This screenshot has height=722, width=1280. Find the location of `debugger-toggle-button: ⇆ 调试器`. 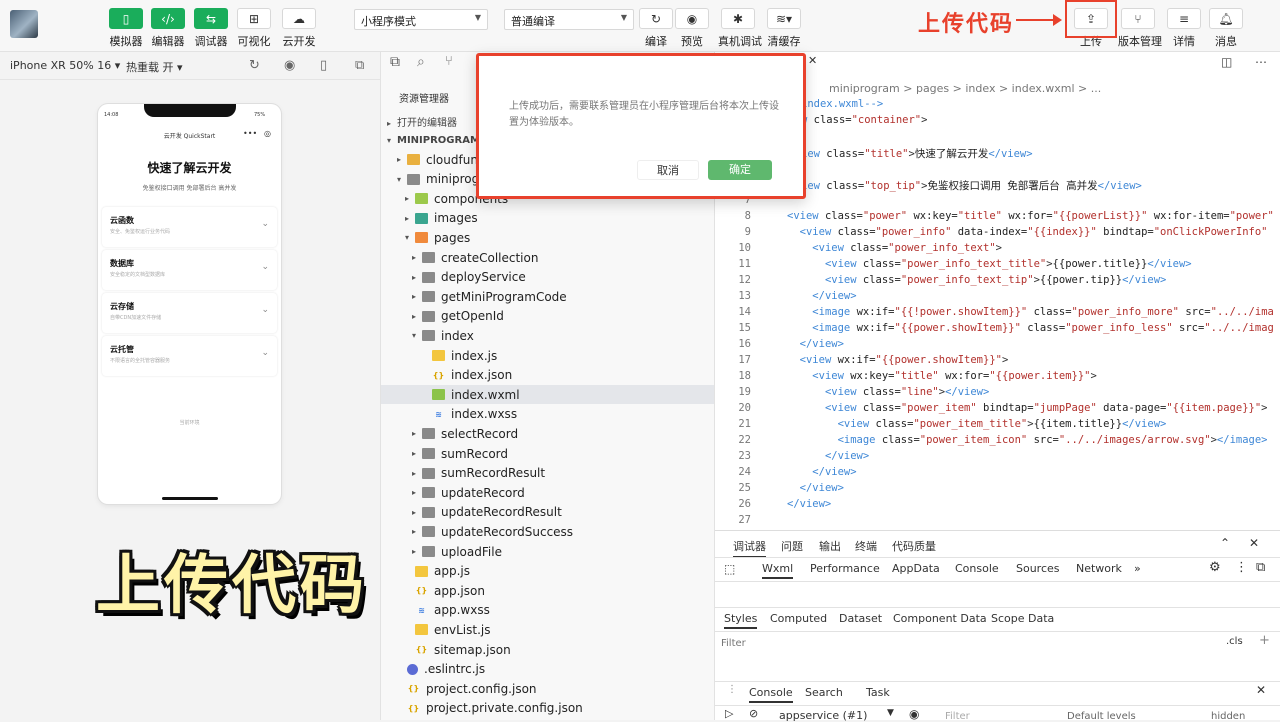

debugger-toggle-button: ⇆ 调试器 is located at coordinates (211, 28).